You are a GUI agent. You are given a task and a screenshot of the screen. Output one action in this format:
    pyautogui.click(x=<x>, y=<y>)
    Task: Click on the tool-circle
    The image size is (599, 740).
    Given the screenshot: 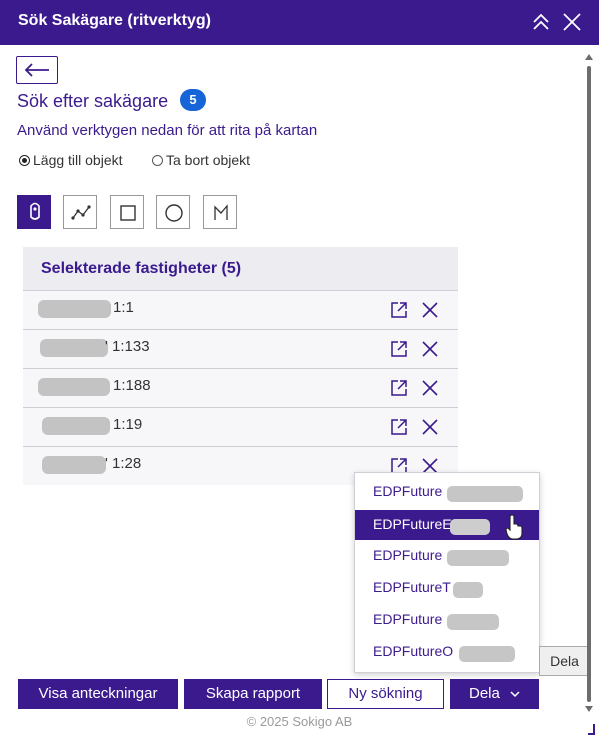 What is the action you would take?
    pyautogui.click(x=173, y=212)
    